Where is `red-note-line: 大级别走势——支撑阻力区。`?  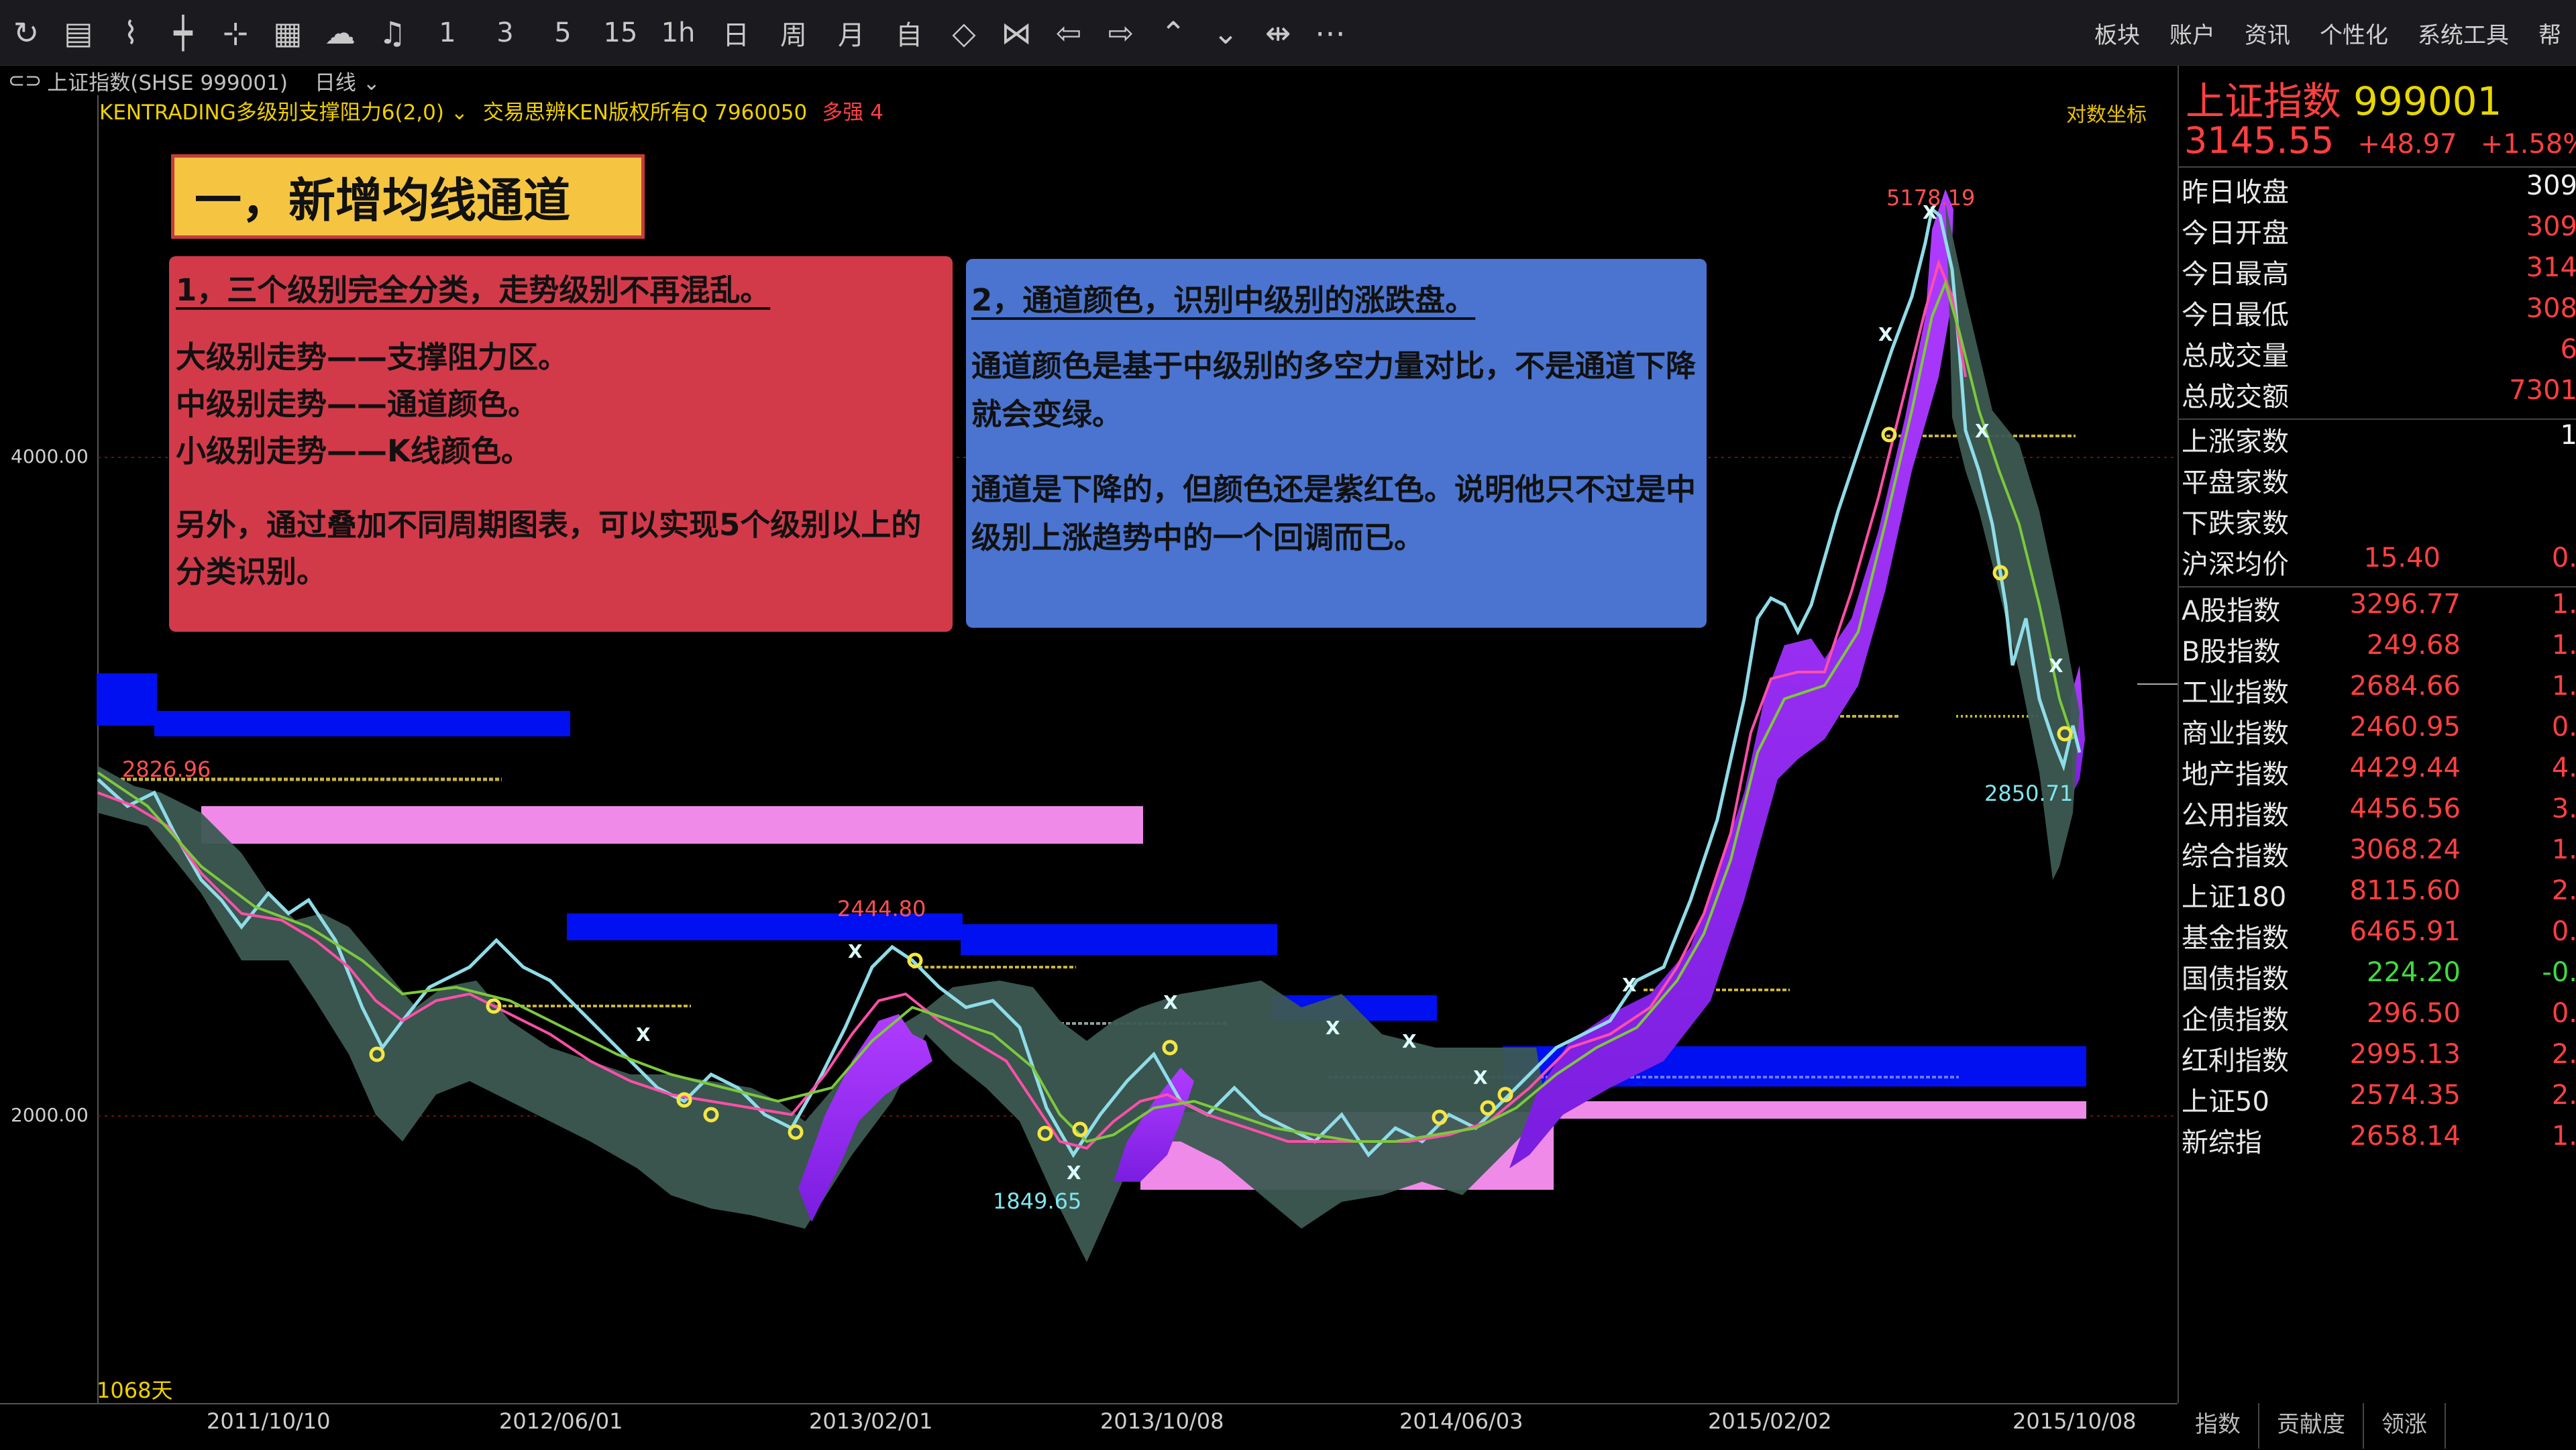 red-note-line: 大级别走势——支撑阻力区。 is located at coordinates (372, 357).